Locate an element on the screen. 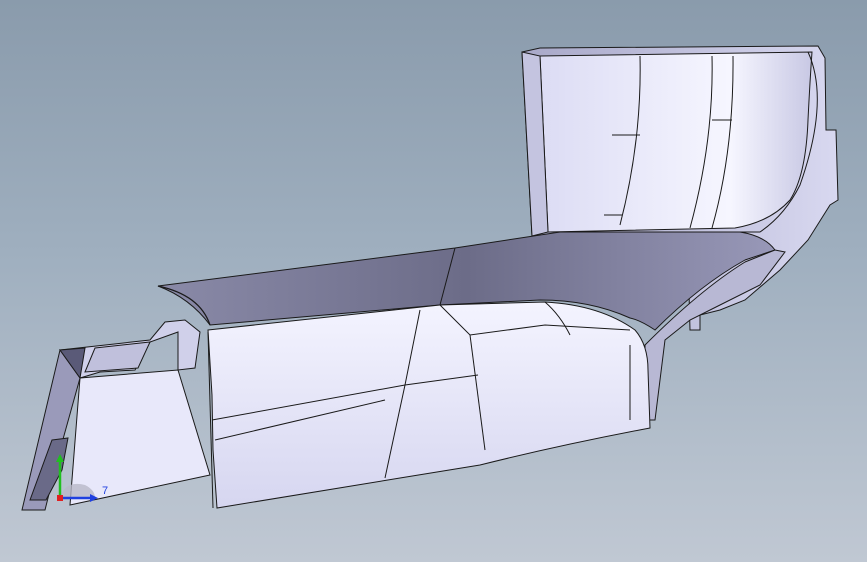  triad-axis-label: 7 is located at coordinates (105, 491).